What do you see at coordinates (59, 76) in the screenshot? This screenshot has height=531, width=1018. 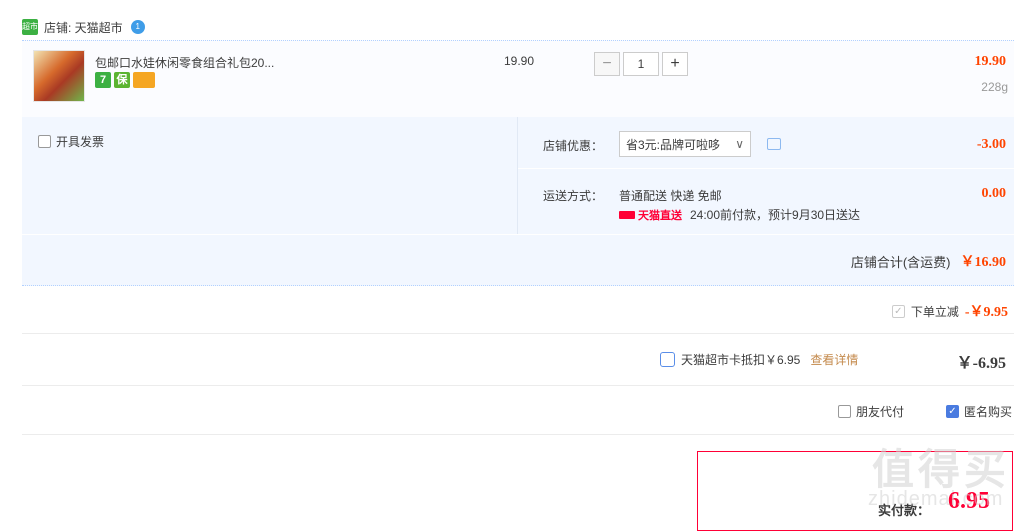 I see `product-thumbnail` at bounding box center [59, 76].